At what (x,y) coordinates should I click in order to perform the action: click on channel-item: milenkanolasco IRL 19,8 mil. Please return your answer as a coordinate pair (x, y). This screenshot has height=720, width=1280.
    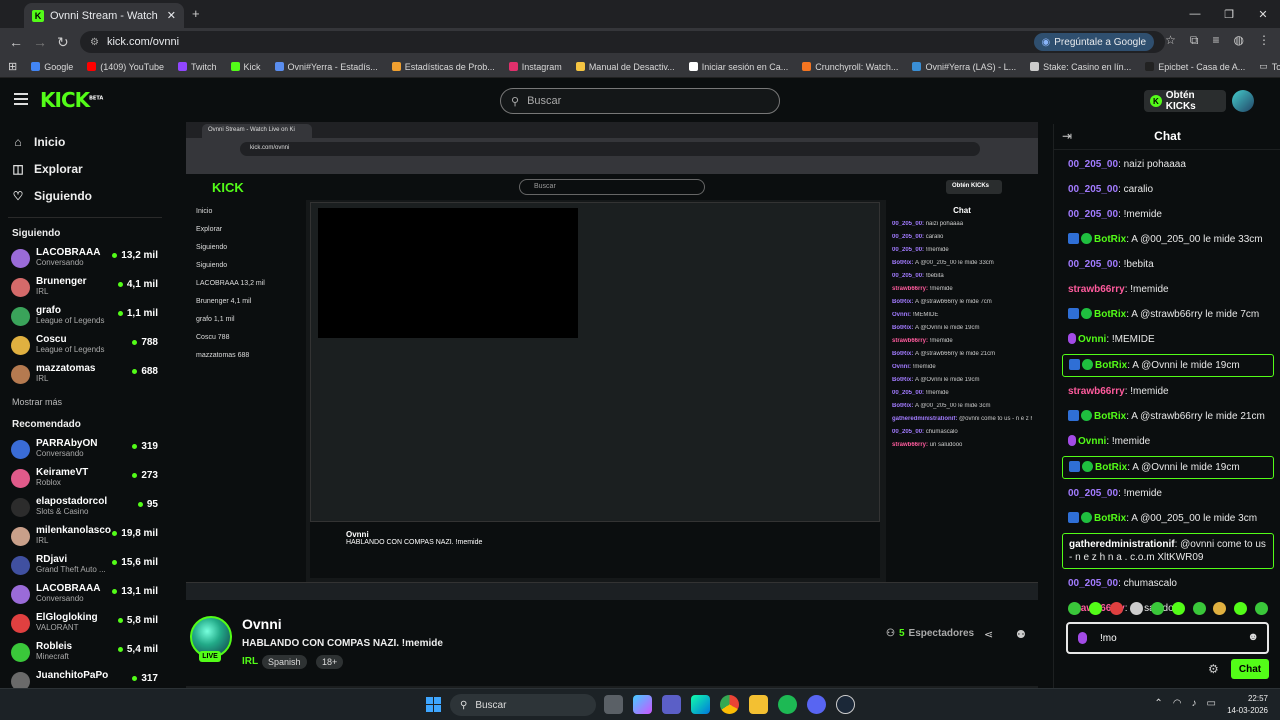
    Looking at the image, I should click on (85, 536).